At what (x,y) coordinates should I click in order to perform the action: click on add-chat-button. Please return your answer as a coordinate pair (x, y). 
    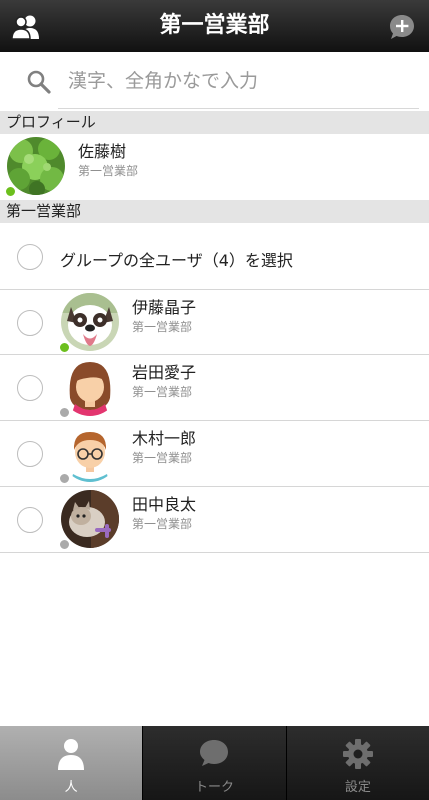
    Looking at the image, I should click on (402, 27).